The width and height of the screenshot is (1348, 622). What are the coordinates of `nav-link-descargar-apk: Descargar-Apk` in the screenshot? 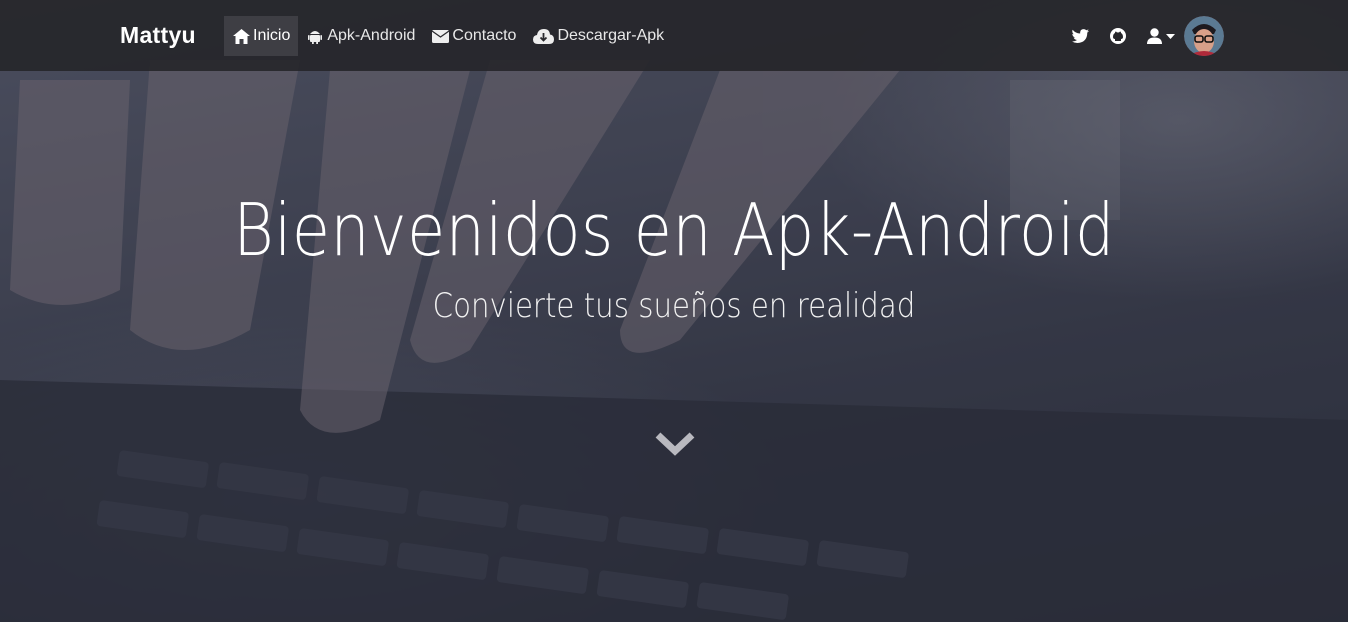 It's located at (598, 36).